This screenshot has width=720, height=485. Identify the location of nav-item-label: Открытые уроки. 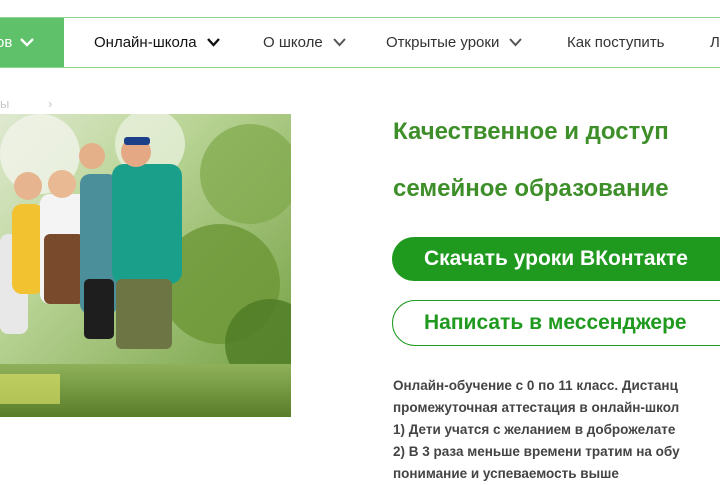
(443, 42).